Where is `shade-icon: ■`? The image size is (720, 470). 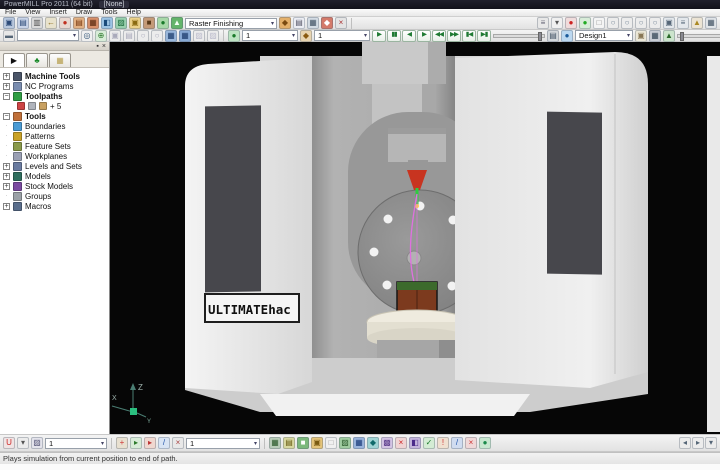 shade-icon: ■ is located at coordinates (303, 443).